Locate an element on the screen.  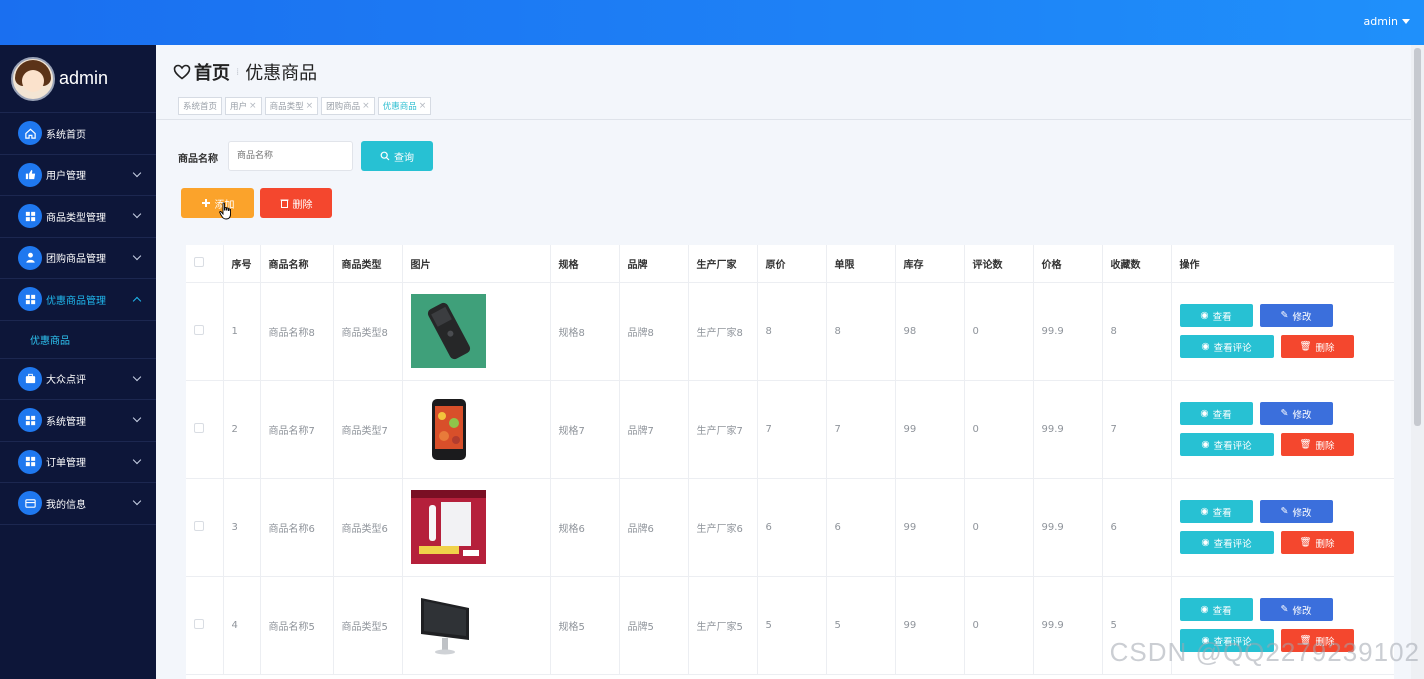
tag-product-types: 商品类型 × is located at coordinates (291, 106).